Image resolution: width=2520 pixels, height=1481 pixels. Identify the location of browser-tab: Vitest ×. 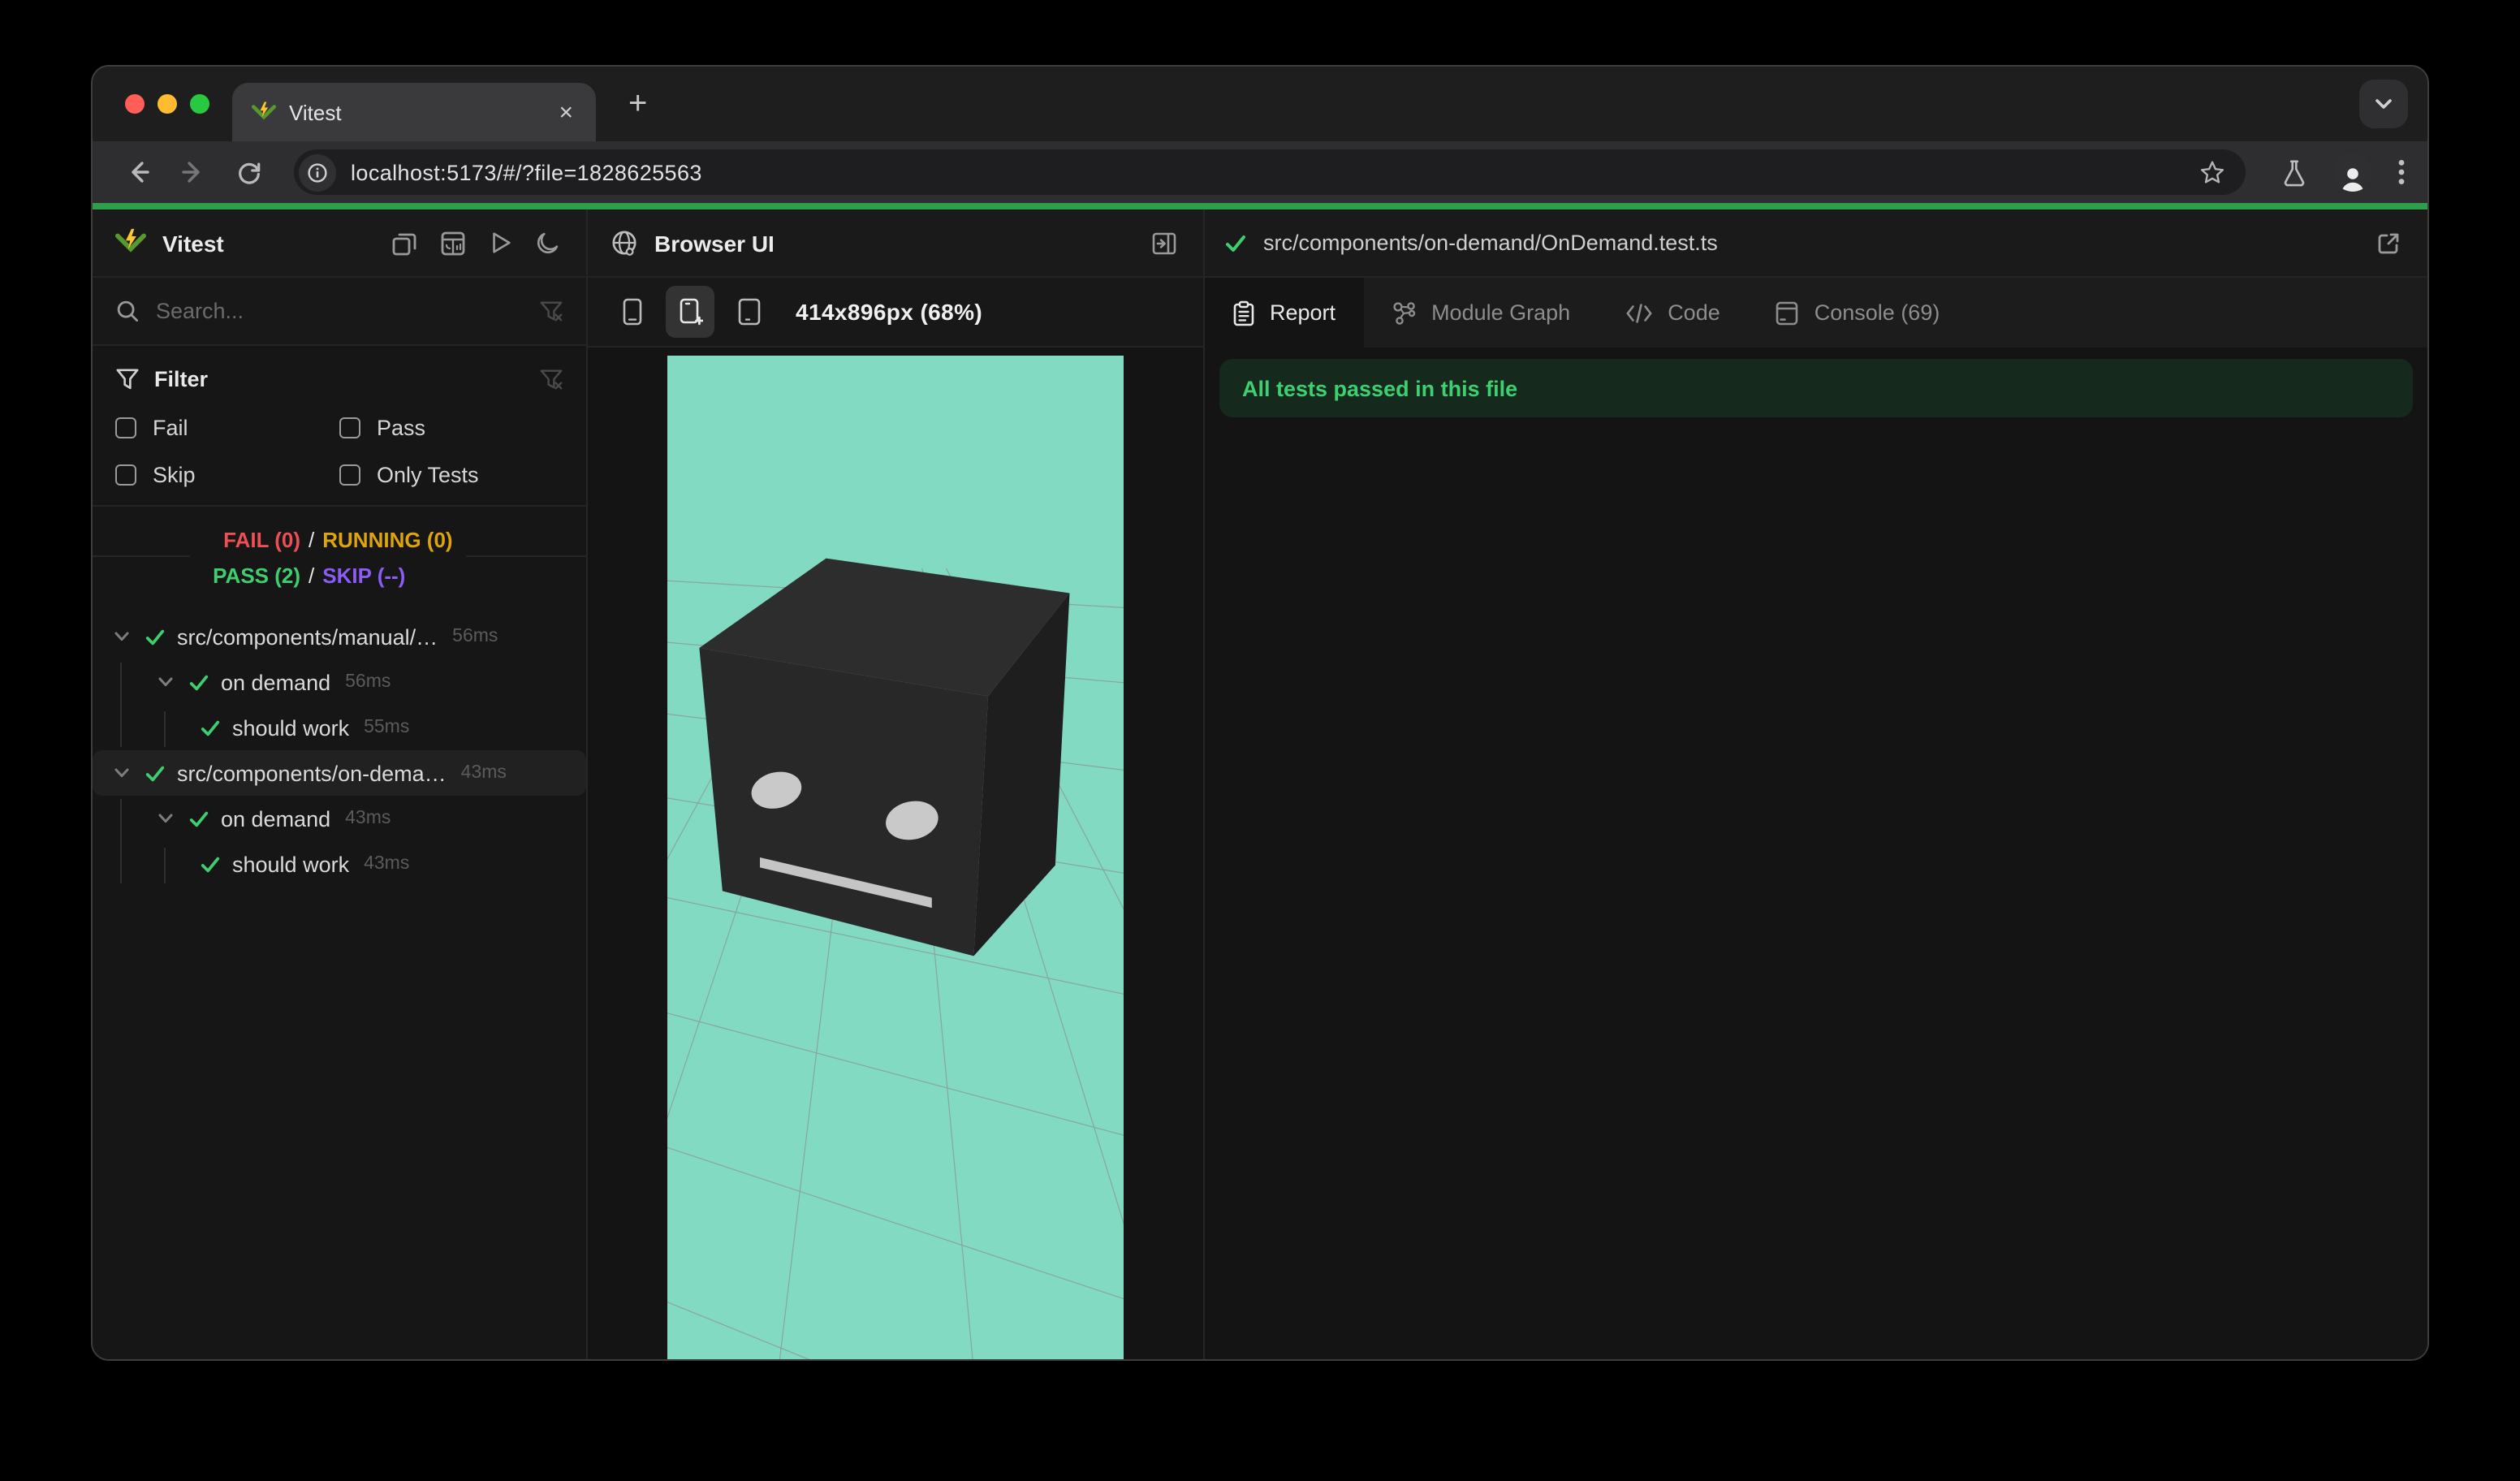
(414, 112).